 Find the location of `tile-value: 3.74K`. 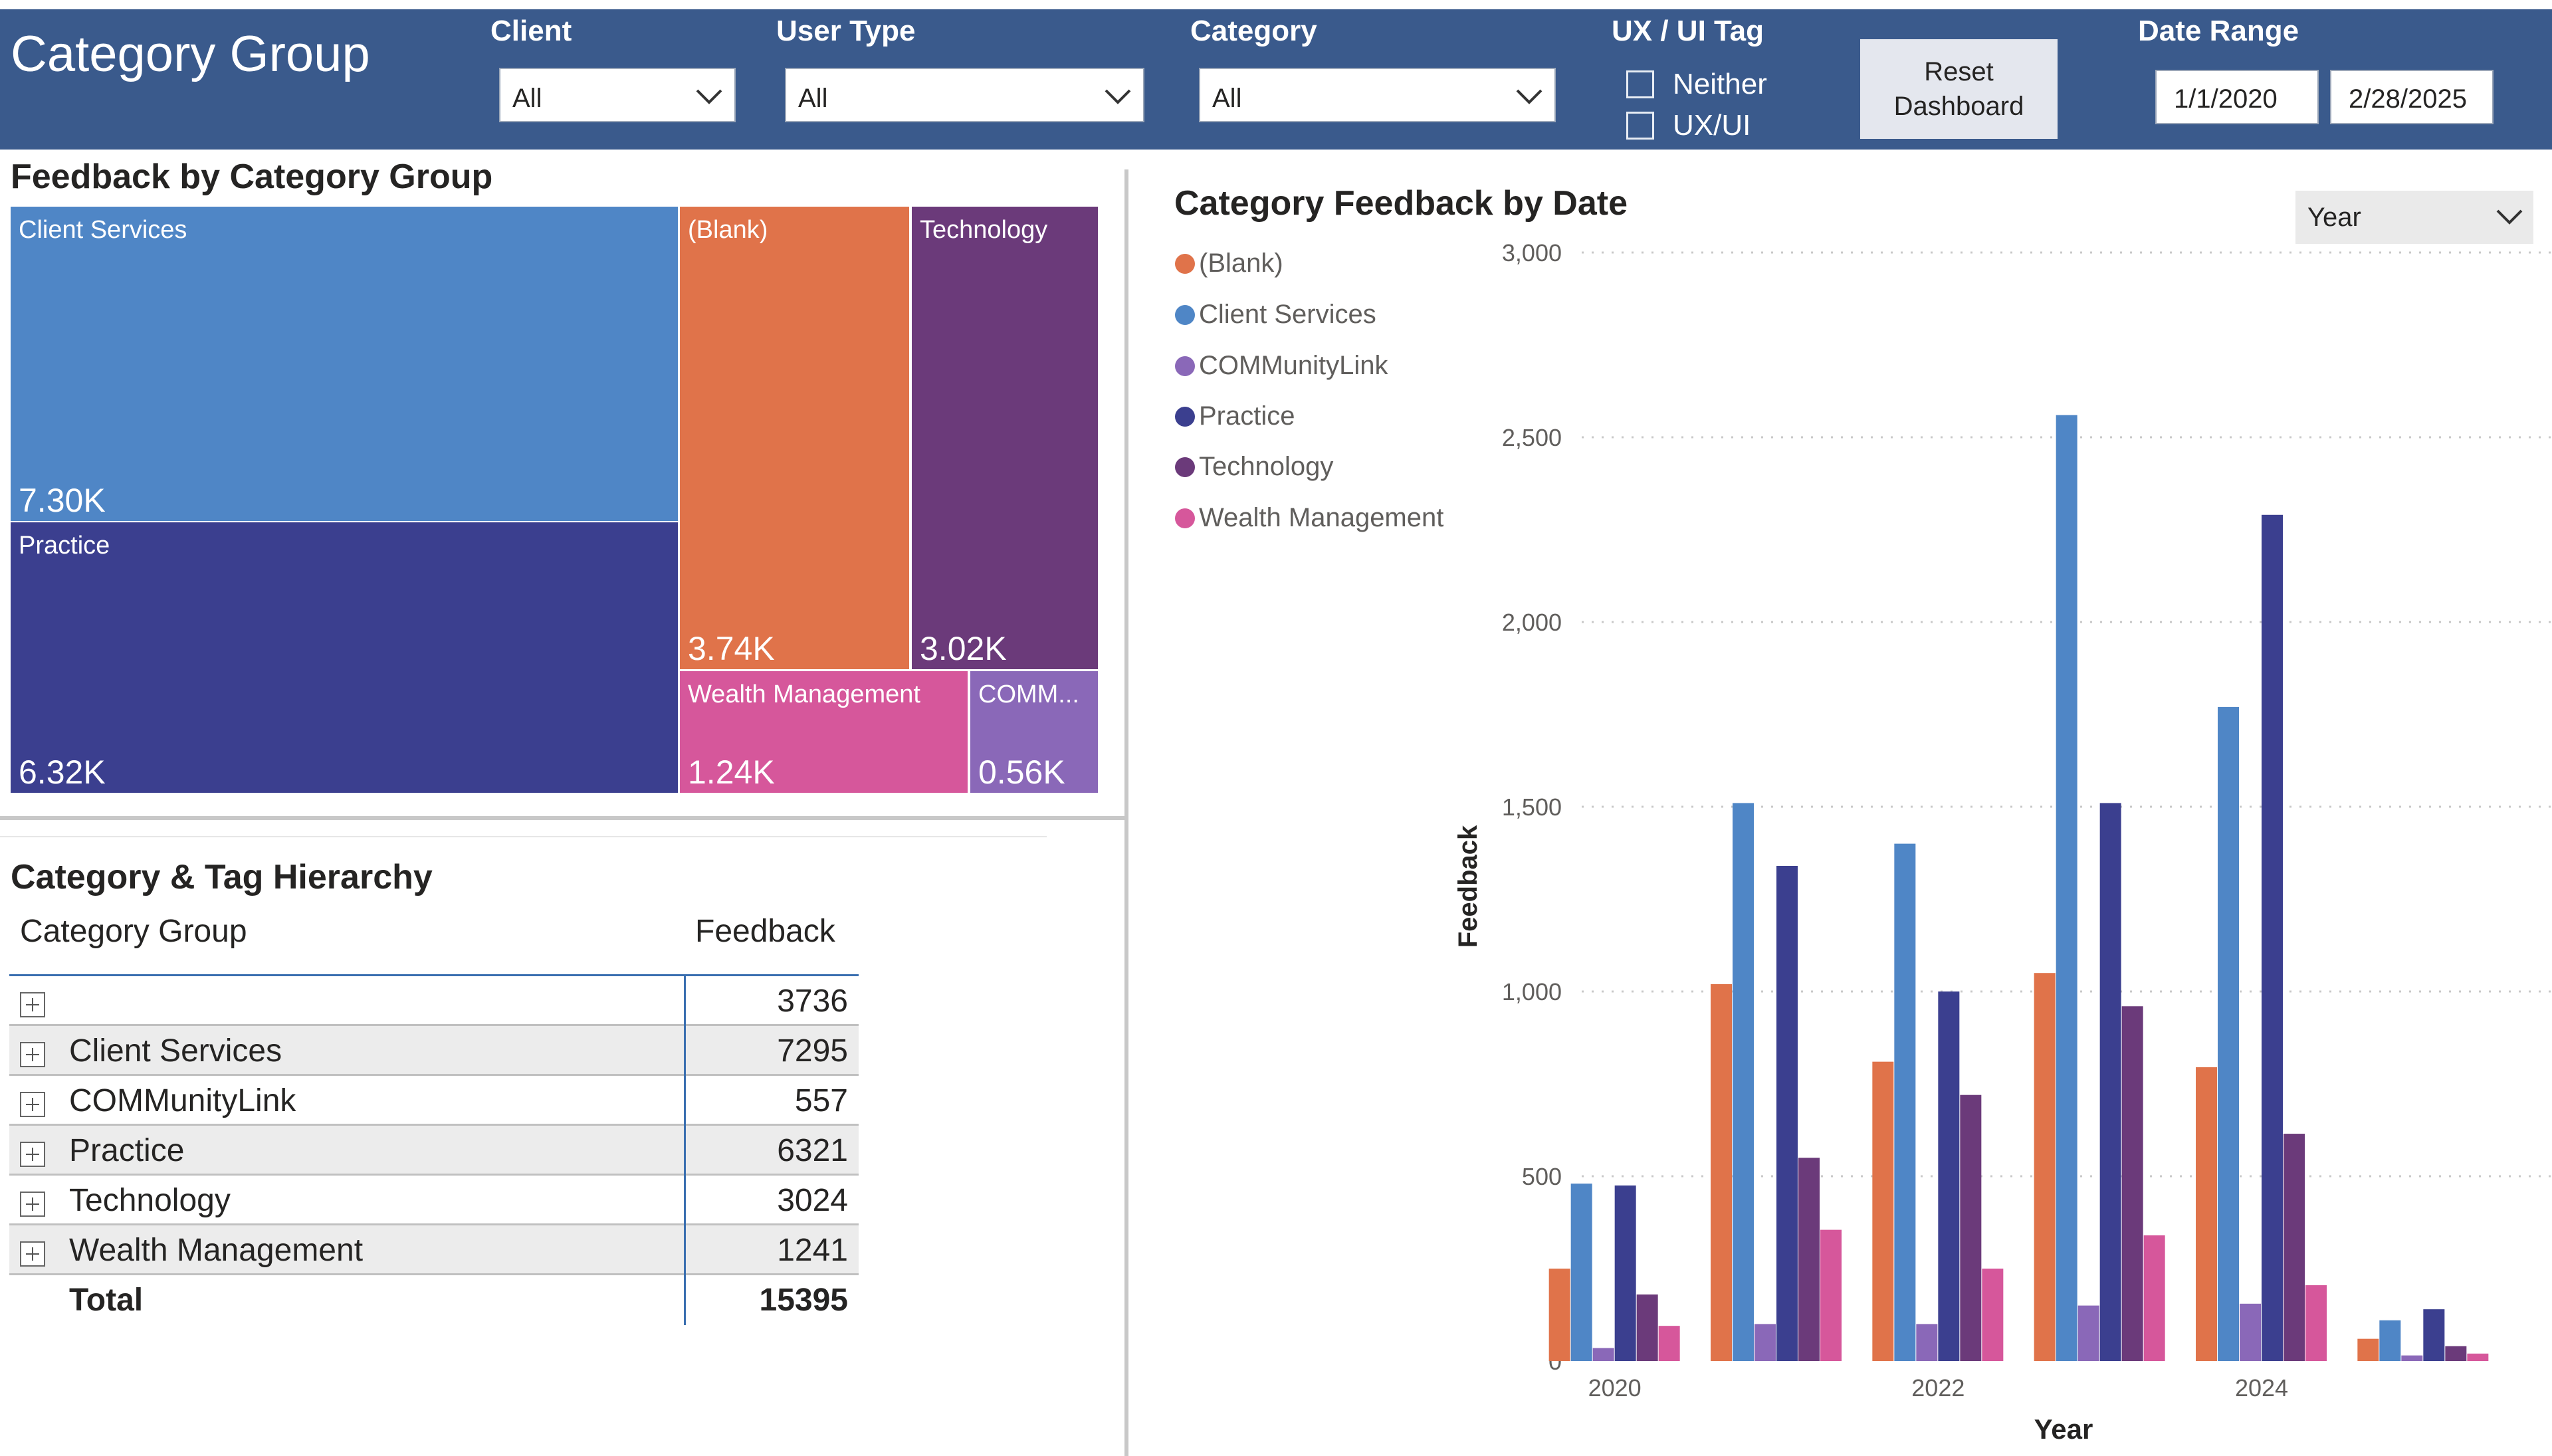

tile-value: 3.74K is located at coordinates (732, 648).